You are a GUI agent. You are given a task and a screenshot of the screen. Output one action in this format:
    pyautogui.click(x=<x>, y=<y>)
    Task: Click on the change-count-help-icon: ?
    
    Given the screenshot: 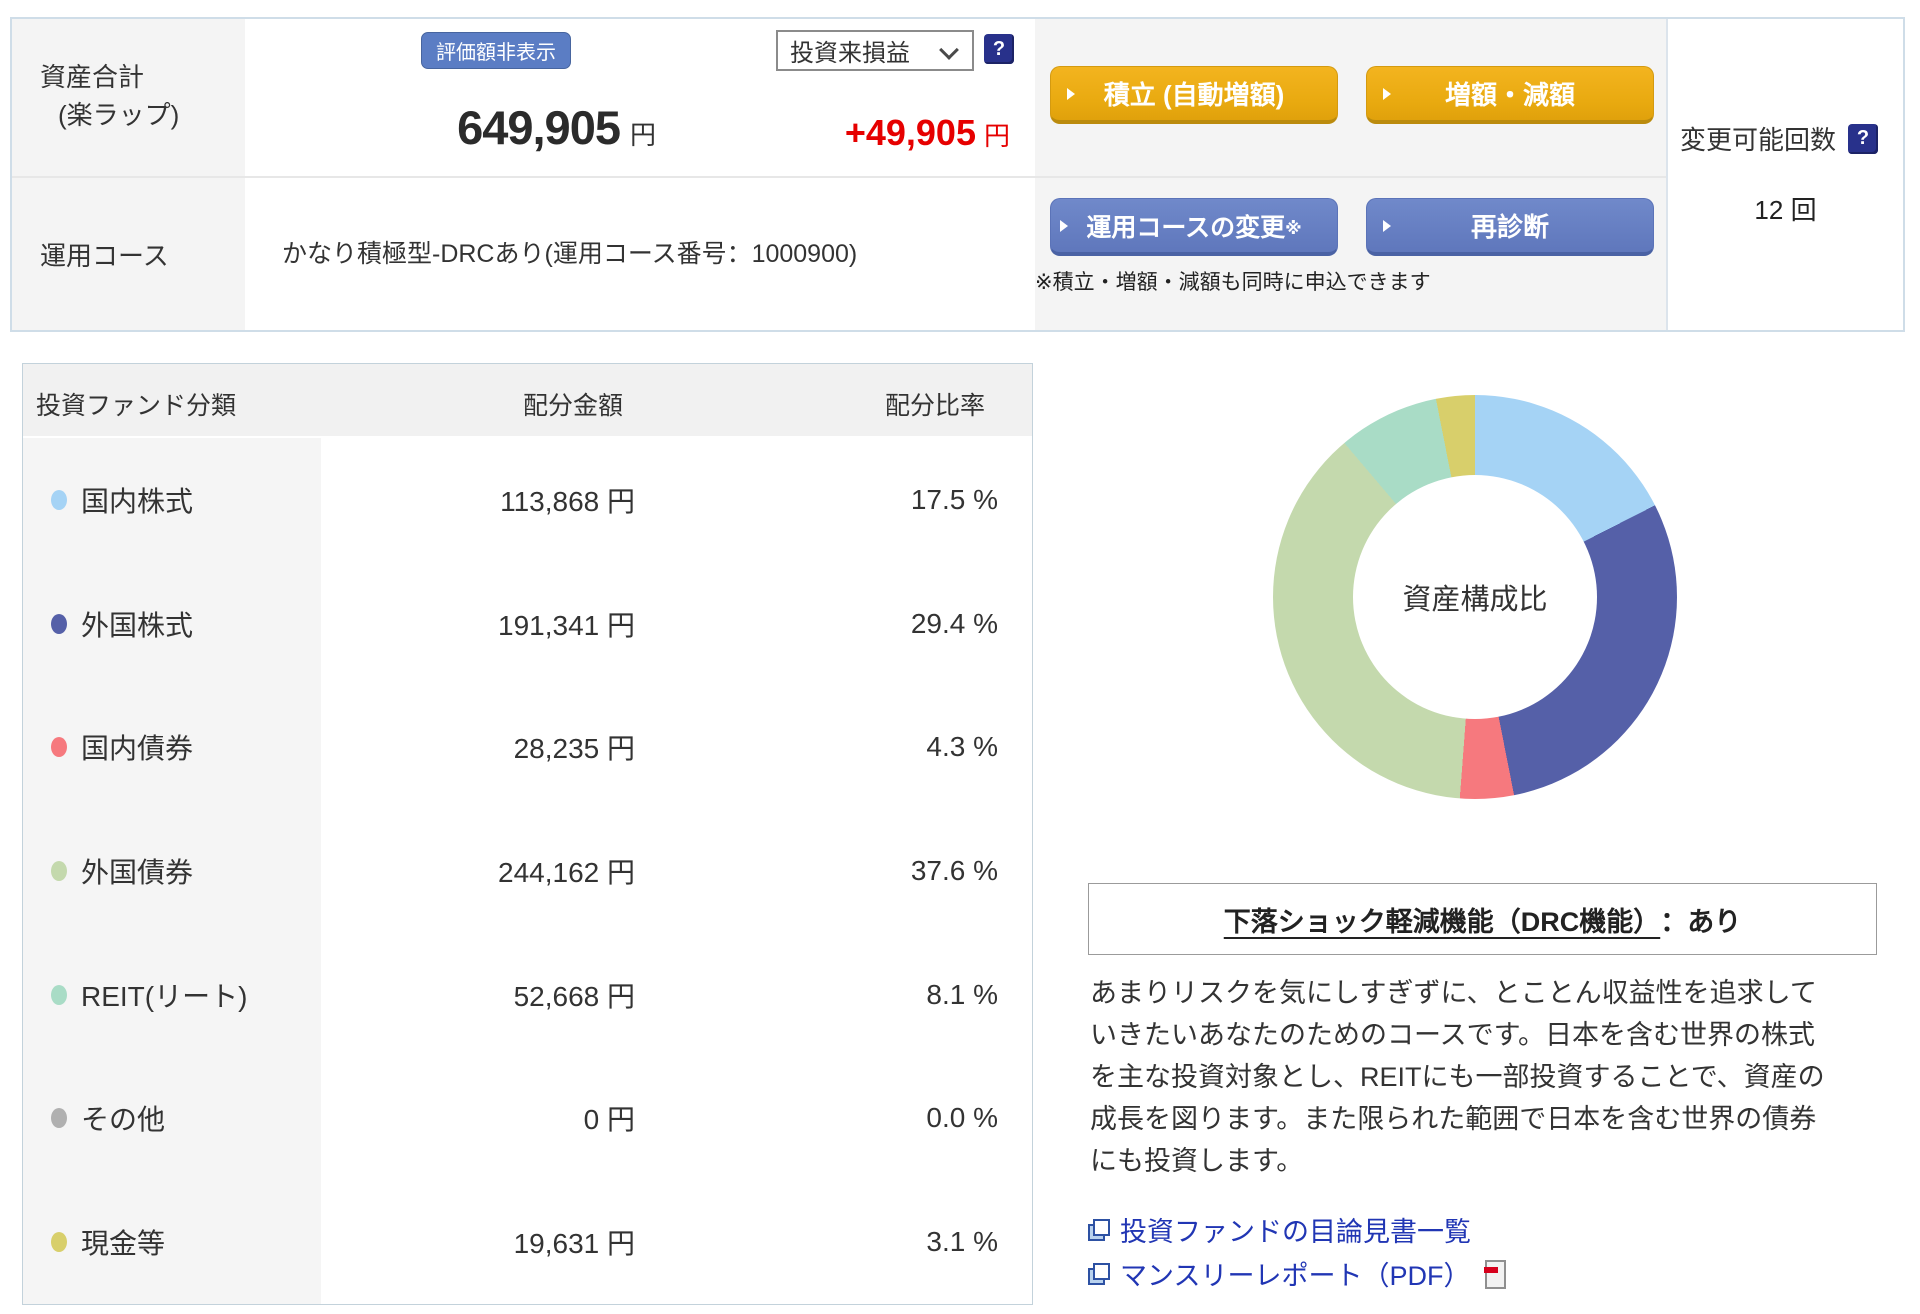 What is the action you would take?
    pyautogui.click(x=1863, y=138)
    